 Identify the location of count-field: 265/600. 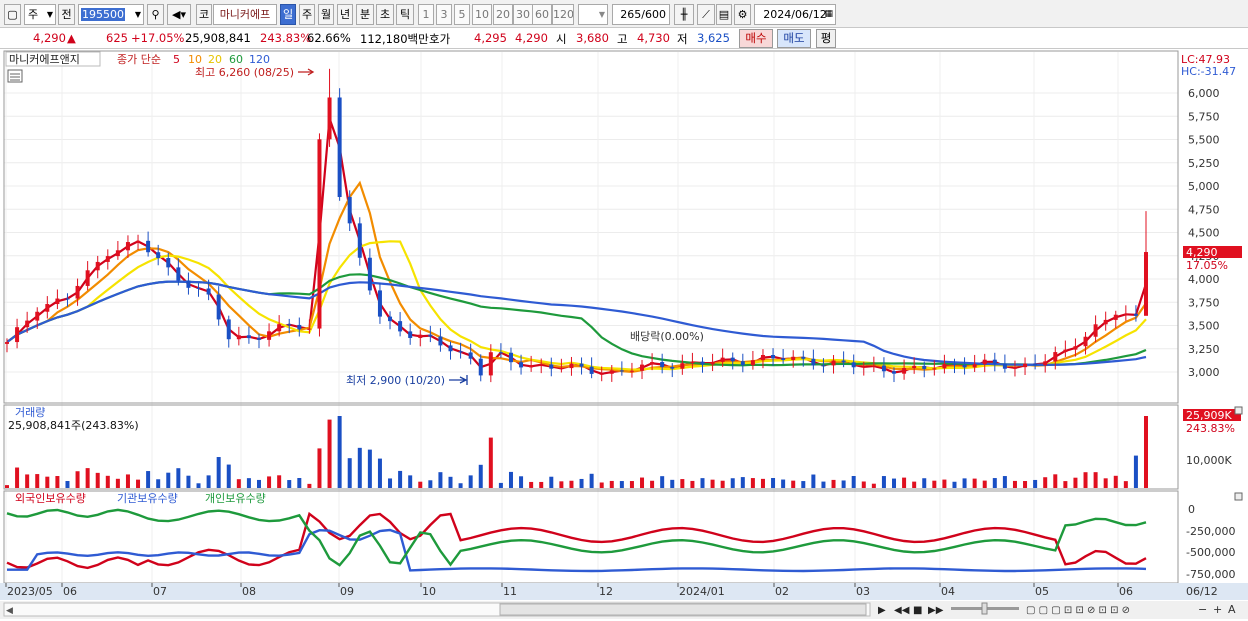
(641, 14).